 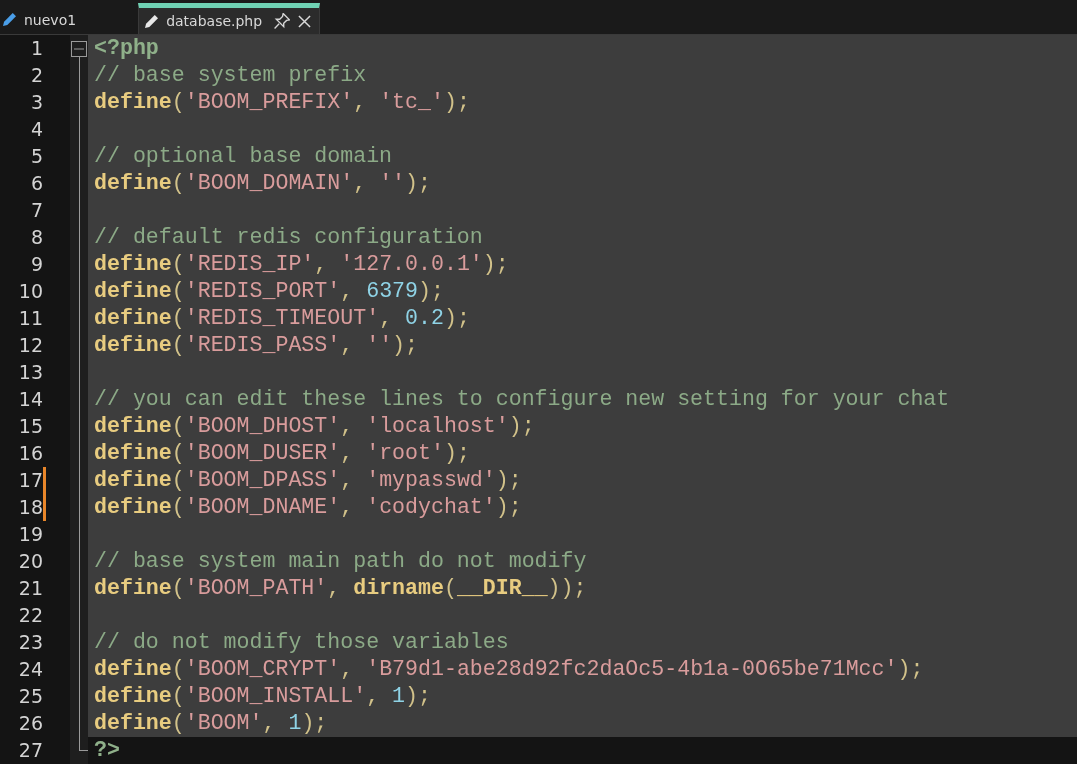 What do you see at coordinates (256, 345) in the screenshot?
I see `code-line: define('REDIS_PASS', '');` at bounding box center [256, 345].